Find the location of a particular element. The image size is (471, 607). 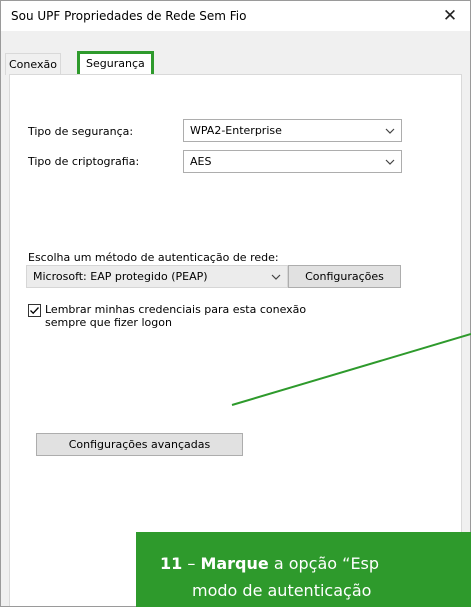

tab-conexao: Conexão is located at coordinates (33, 64).